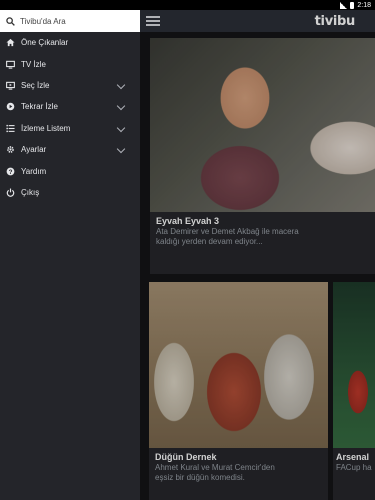 The width and height of the screenshot is (375, 500). What do you see at coordinates (10, 85) in the screenshot?
I see `screen-play-icon` at bounding box center [10, 85].